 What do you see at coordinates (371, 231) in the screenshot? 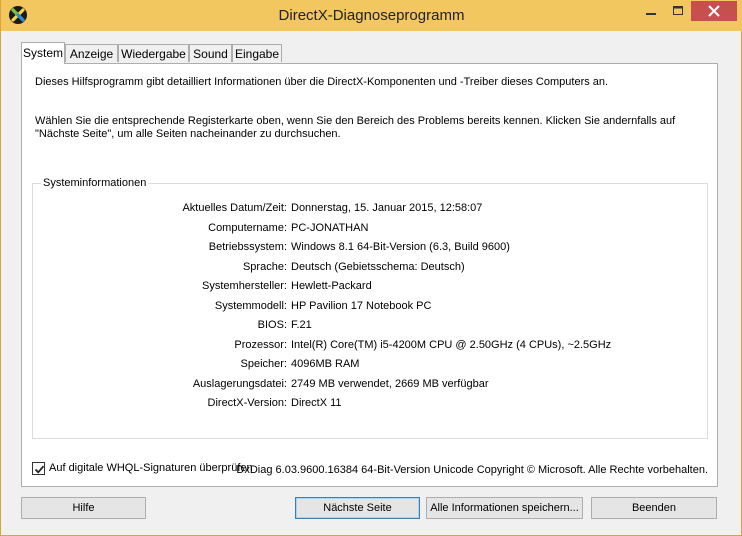
I see `info-row-computername: Computername: PC-JONATHAN` at bounding box center [371, 231].